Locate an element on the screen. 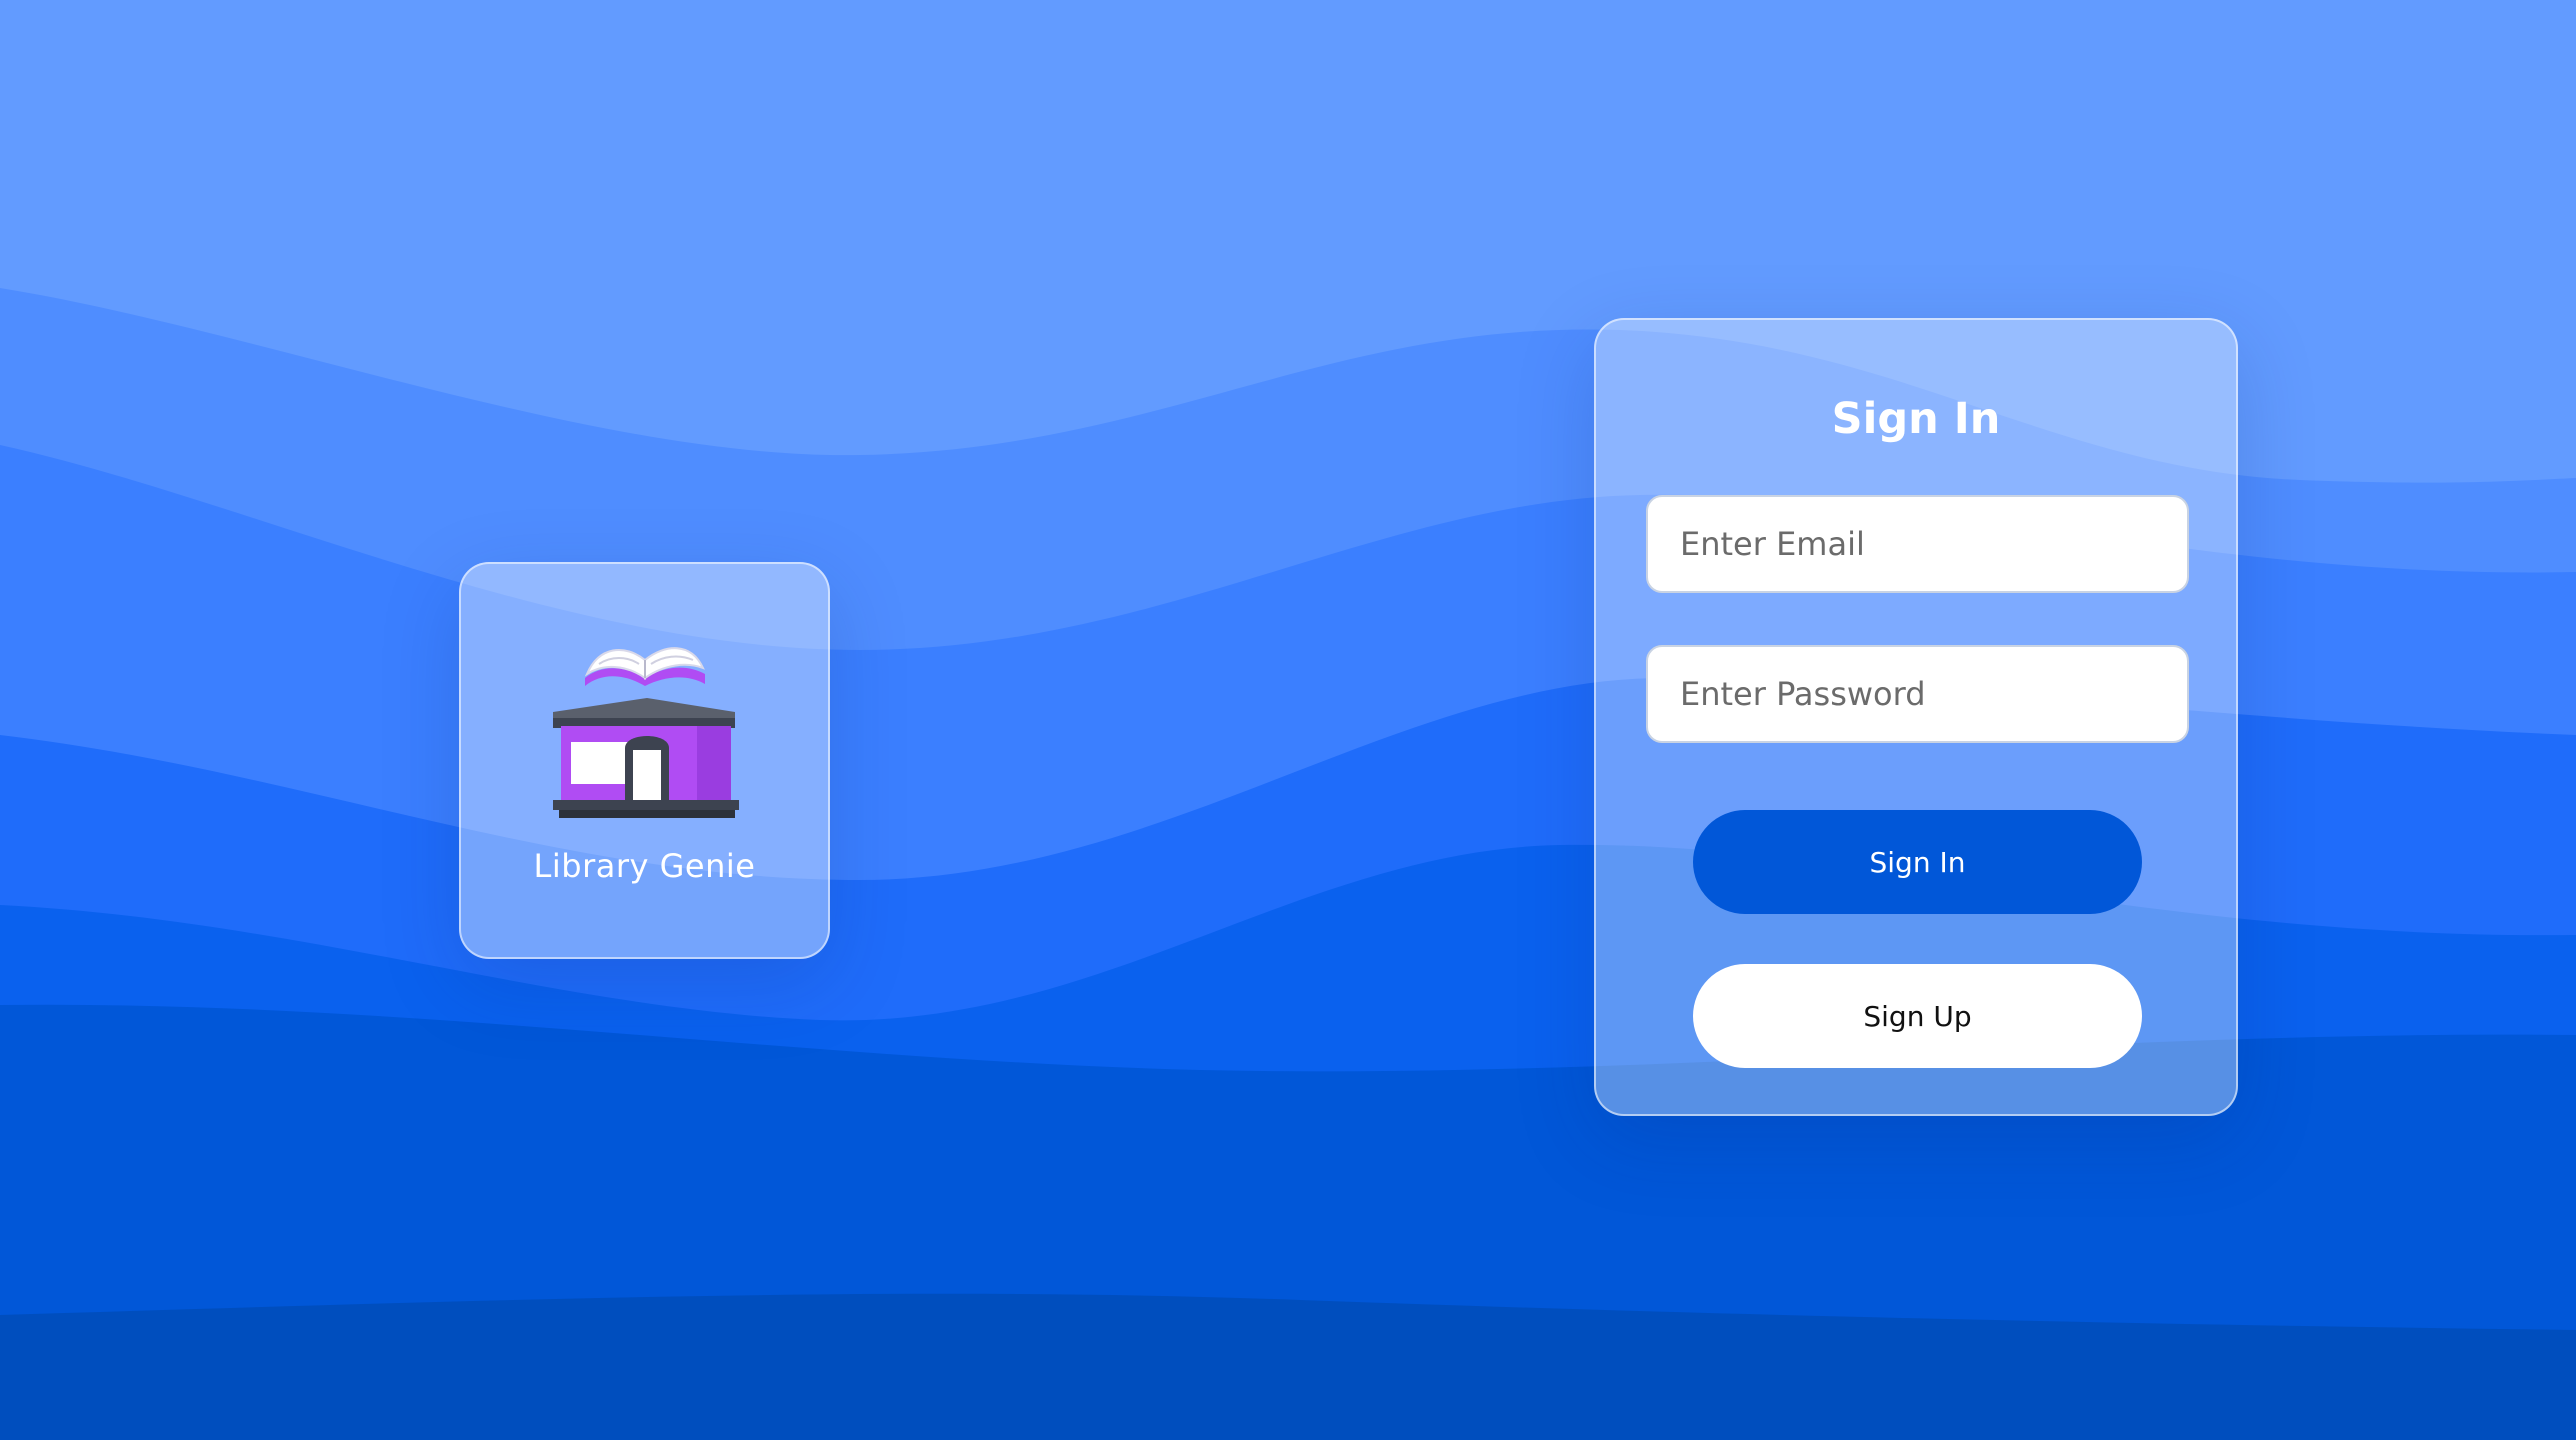 The height and width of the screenshot is (1440, 2576). signin-button-label: Sign In is located at coordinates (1917, 862).